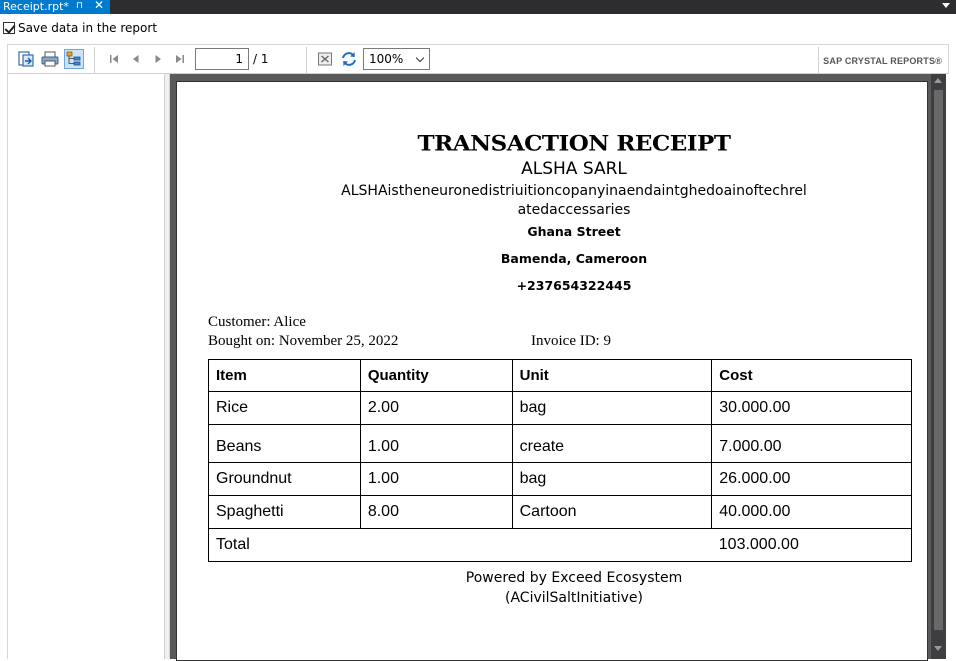  What do you see at coordinates (574, 143) in the screenshot?
I see `report-title: TRANSACTION RECEIPT` at bounding box center [574, 143].